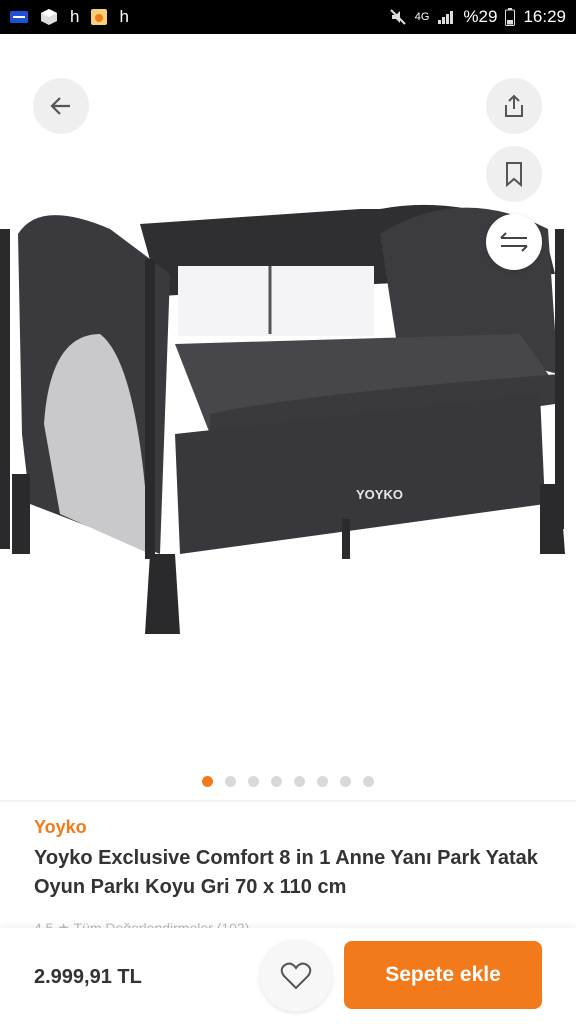 The width and height of the screenshot is (576, 1024). Describe the element at coordinates (544, 16) in the screenshot. I see `clock: 16:29` at that location.